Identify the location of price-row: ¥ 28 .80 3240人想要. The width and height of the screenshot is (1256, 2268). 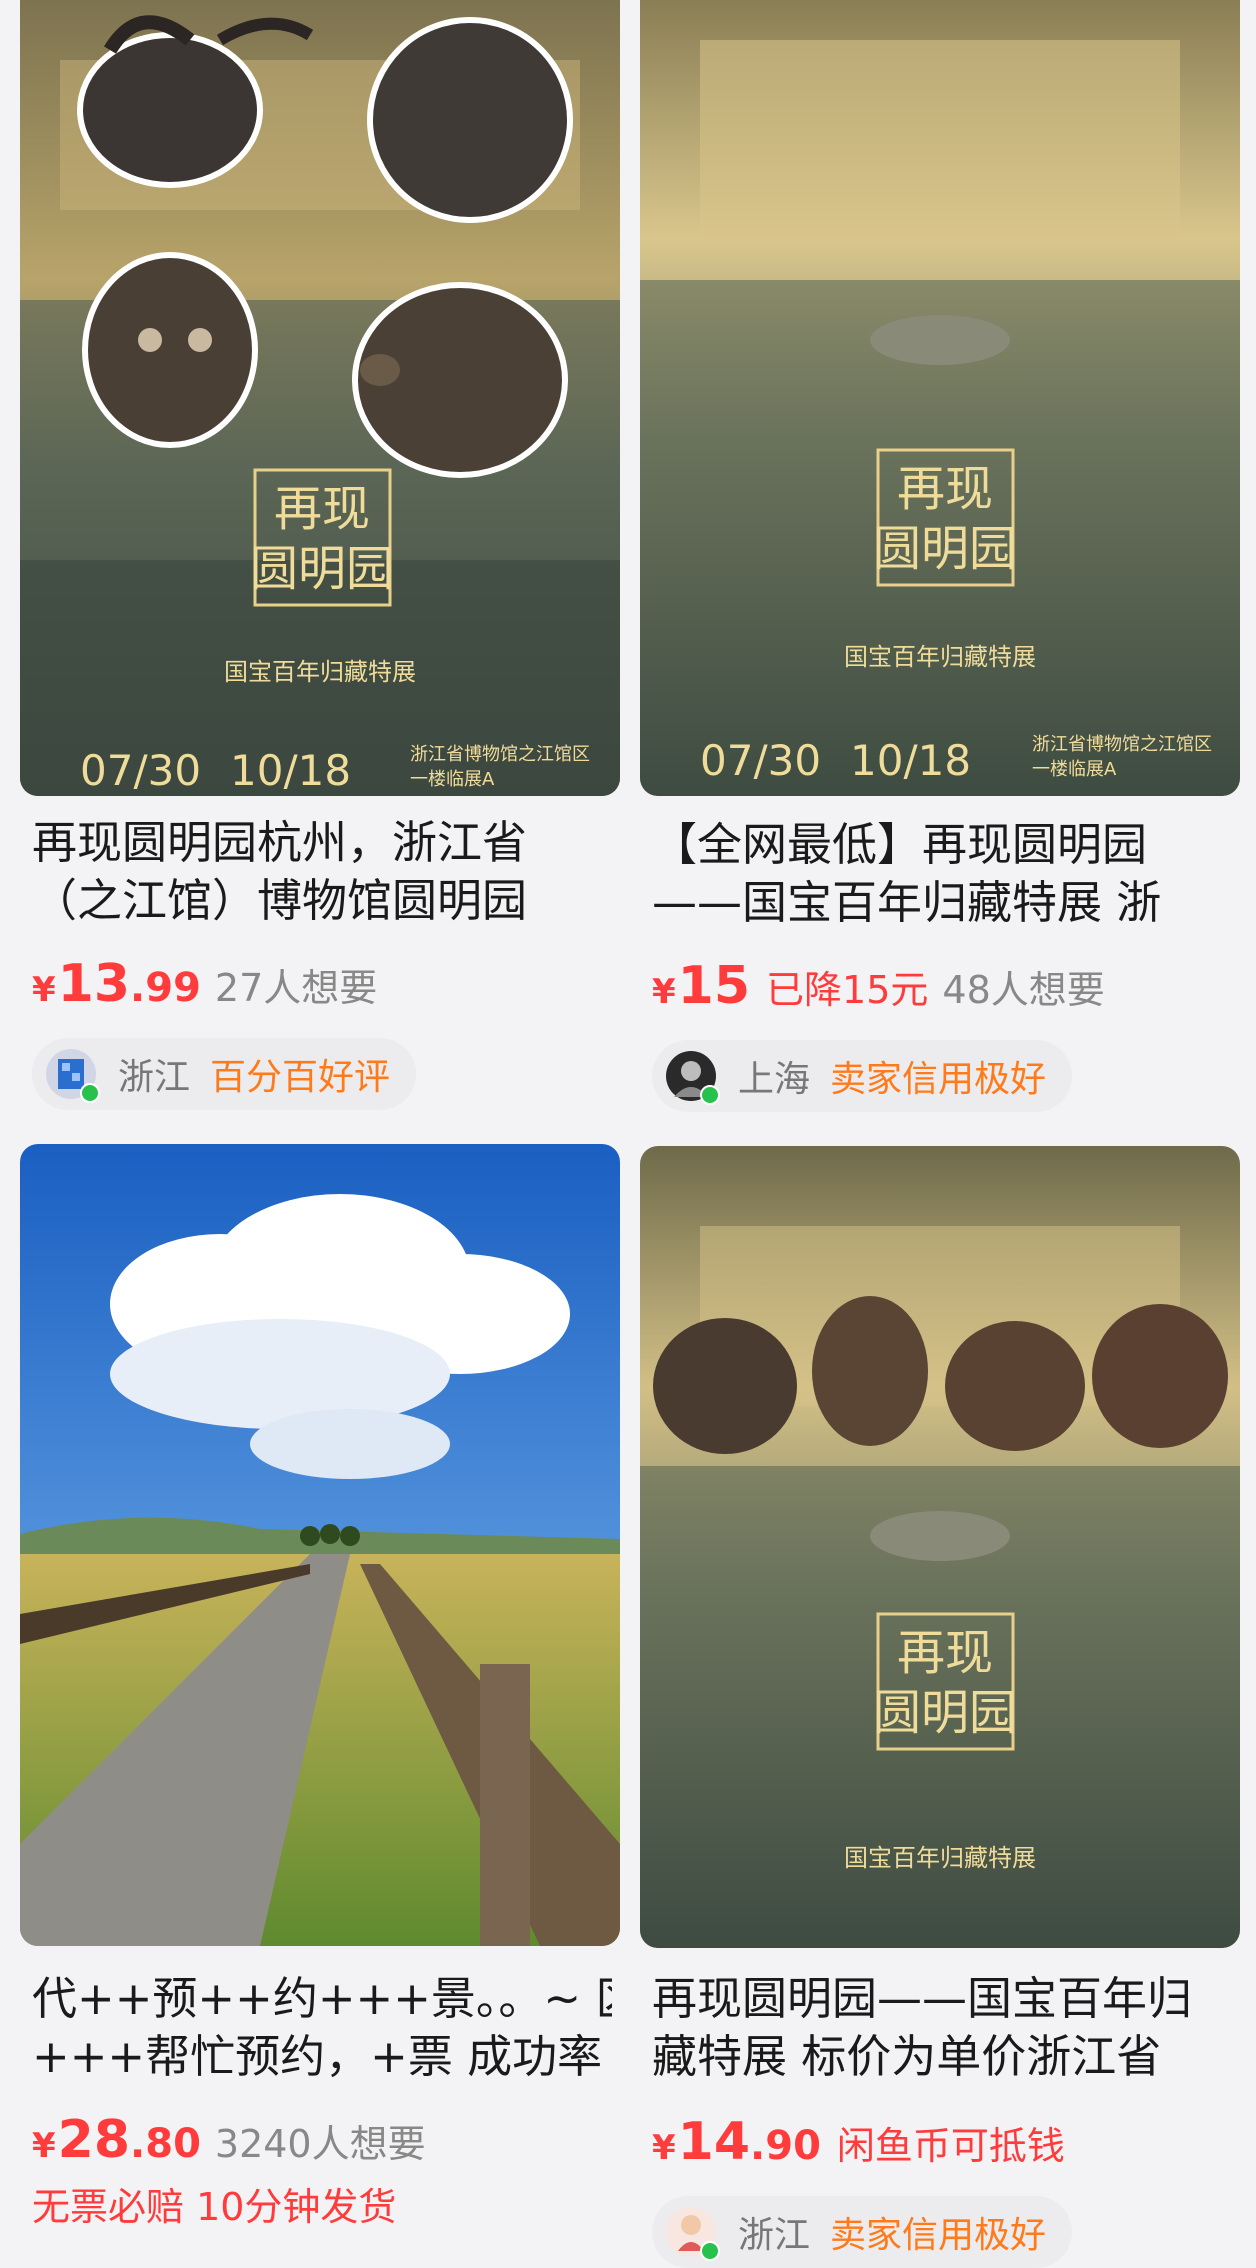
(229, 2142).